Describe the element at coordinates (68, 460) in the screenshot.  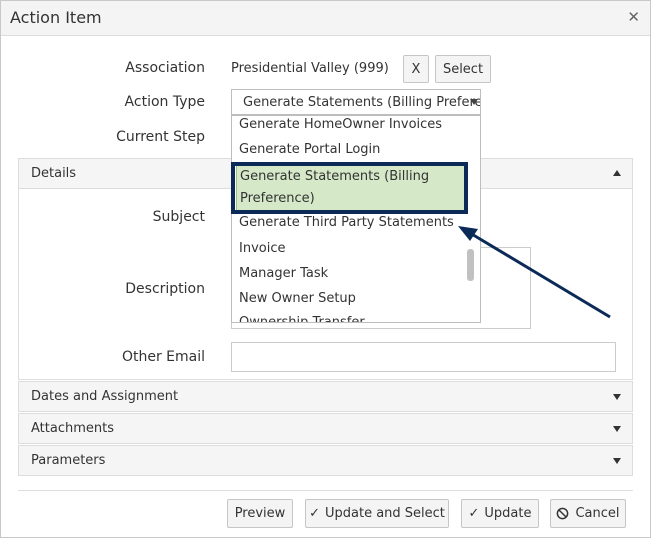
I see `parameters-title: Parameters` at that location.